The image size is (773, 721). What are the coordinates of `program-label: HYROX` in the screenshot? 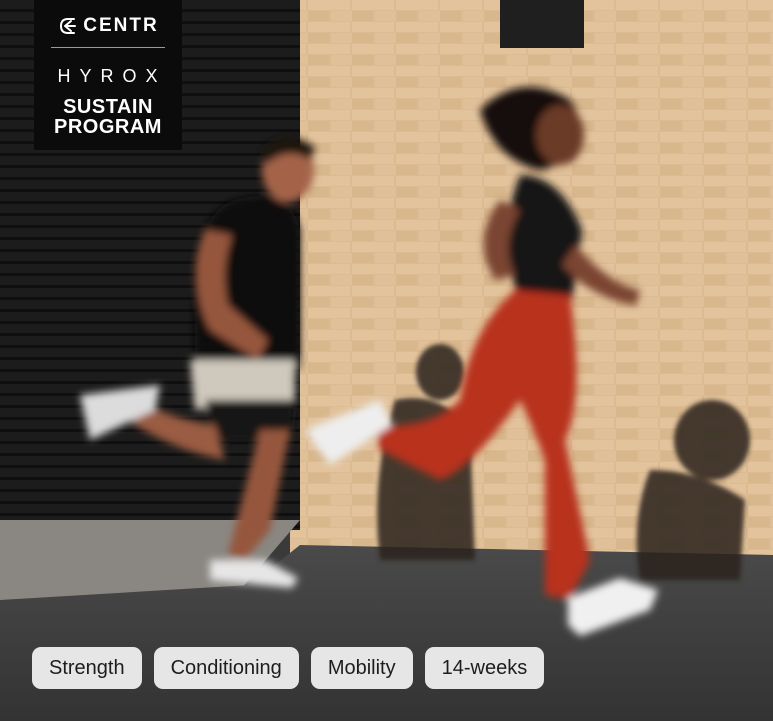 It's located at (112, 76).